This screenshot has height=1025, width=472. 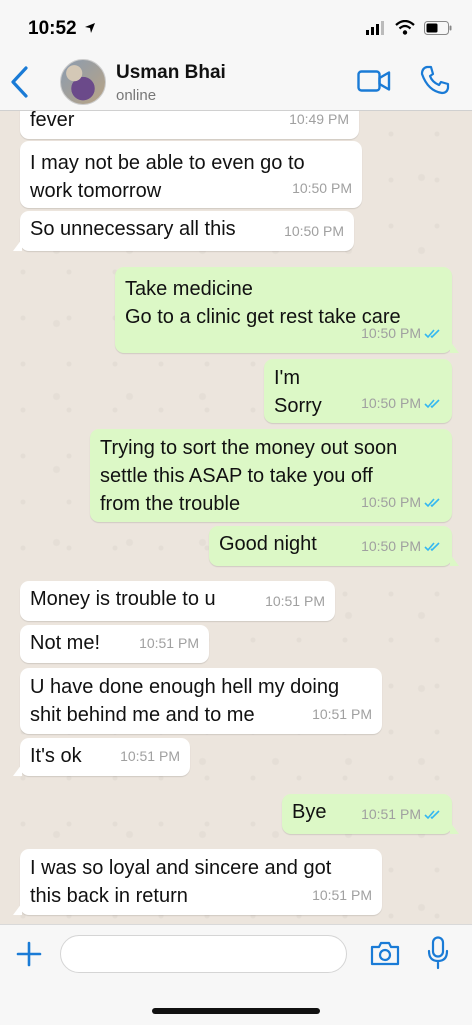 I want to click on status-icons, so click(x=409, y=27).